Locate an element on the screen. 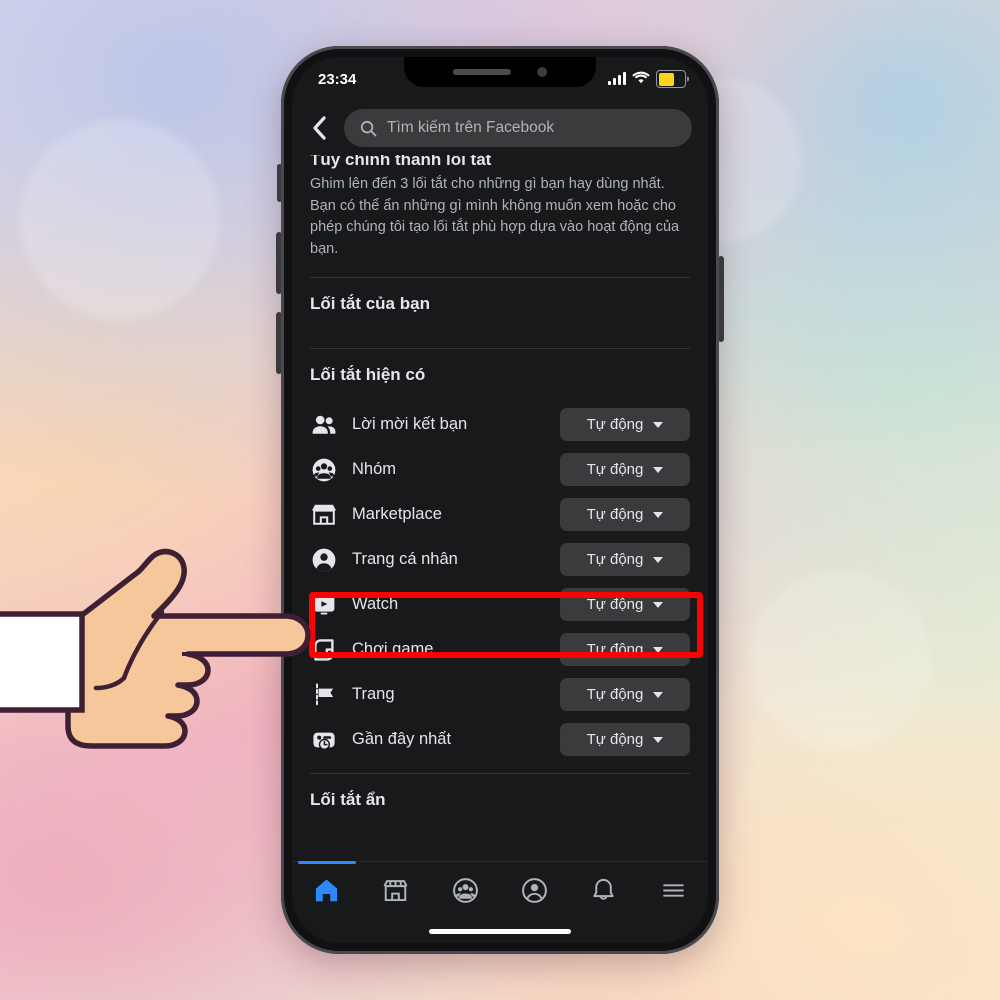  shortcut-label: Marketplace is located at coordinates (397, 514).